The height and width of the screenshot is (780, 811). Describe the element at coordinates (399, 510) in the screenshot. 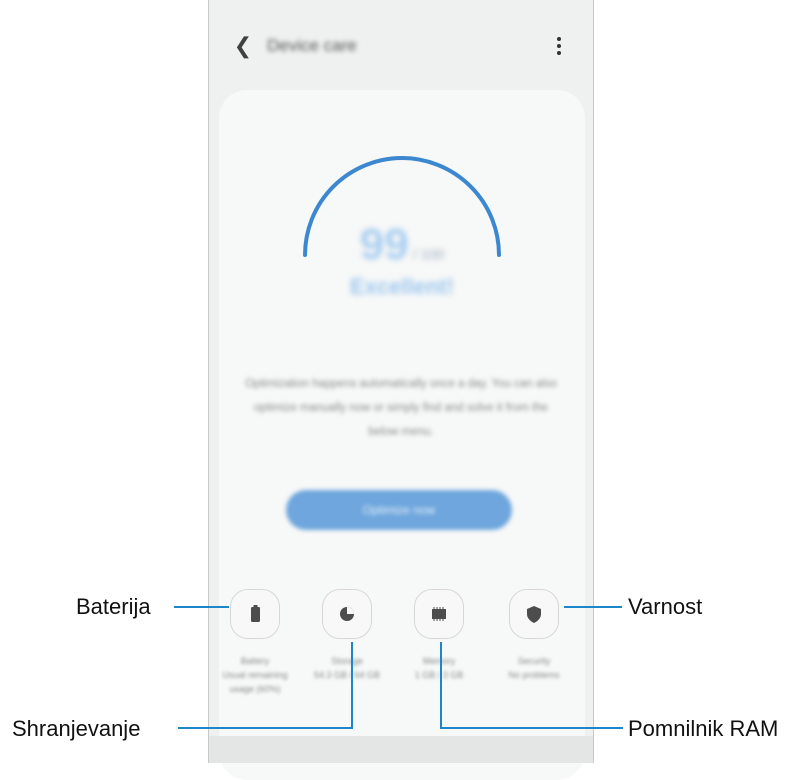

I see `optimize-now-button: Optimize now` at that location.